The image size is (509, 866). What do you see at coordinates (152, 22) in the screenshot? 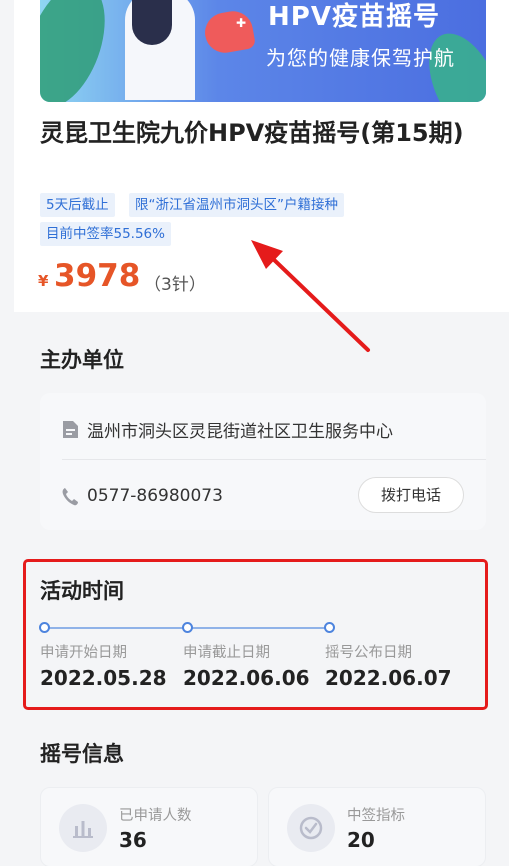
I see `nurse-hair-illustration` at bounding box center [152, 22].